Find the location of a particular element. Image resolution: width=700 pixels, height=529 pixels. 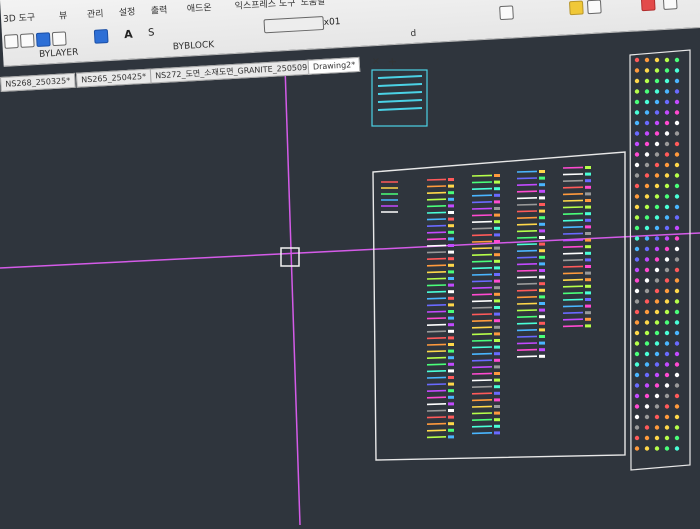

tab-drawing2: Drawing2* is located at coordinates (334, 65).